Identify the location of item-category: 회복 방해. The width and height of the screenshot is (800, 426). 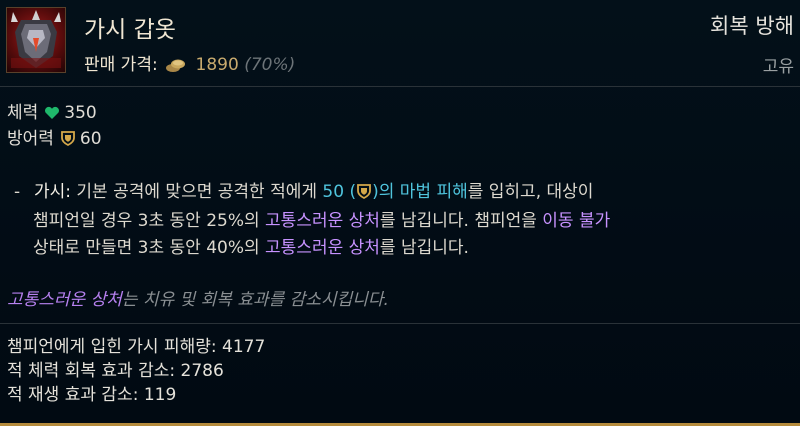
(752, 26).